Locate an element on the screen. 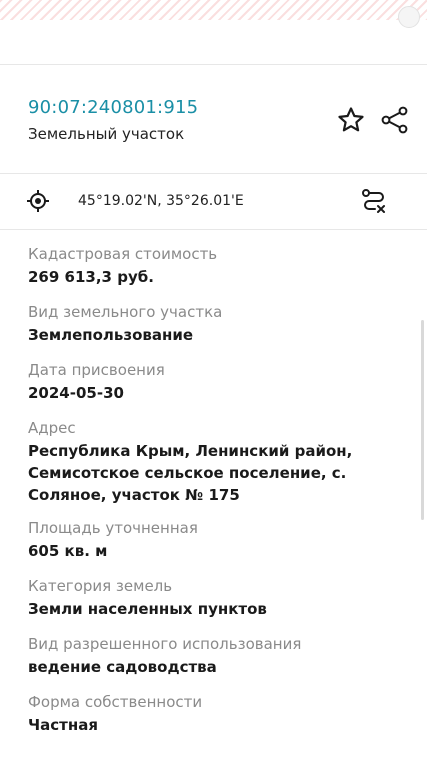 This screenshot has height=768, width=427. close-button is located at coordinates (409, 17).